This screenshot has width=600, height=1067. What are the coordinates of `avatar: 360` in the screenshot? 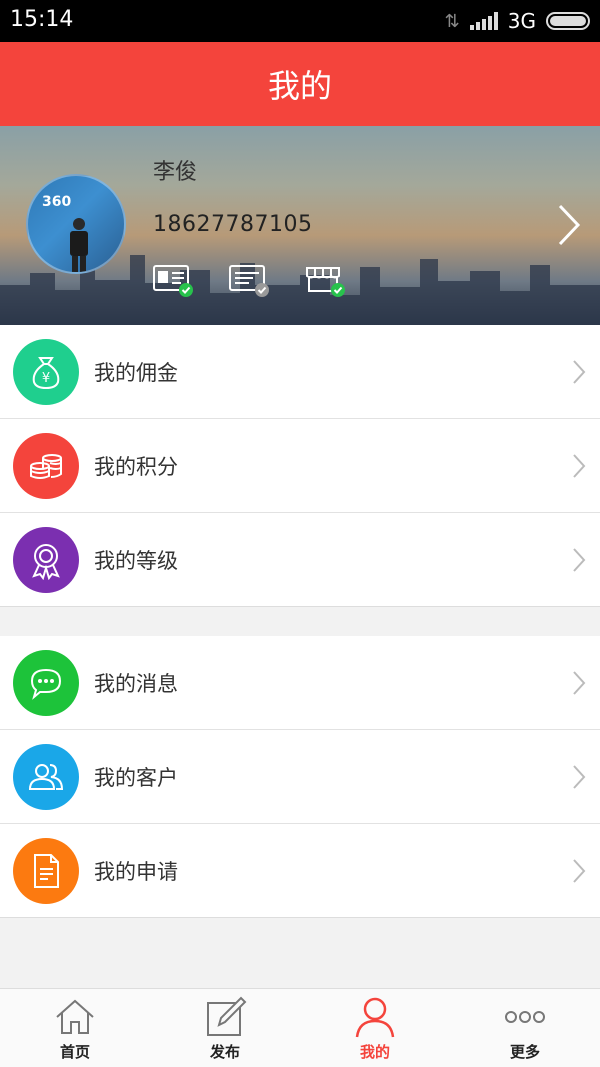 It's located at (76, 224).